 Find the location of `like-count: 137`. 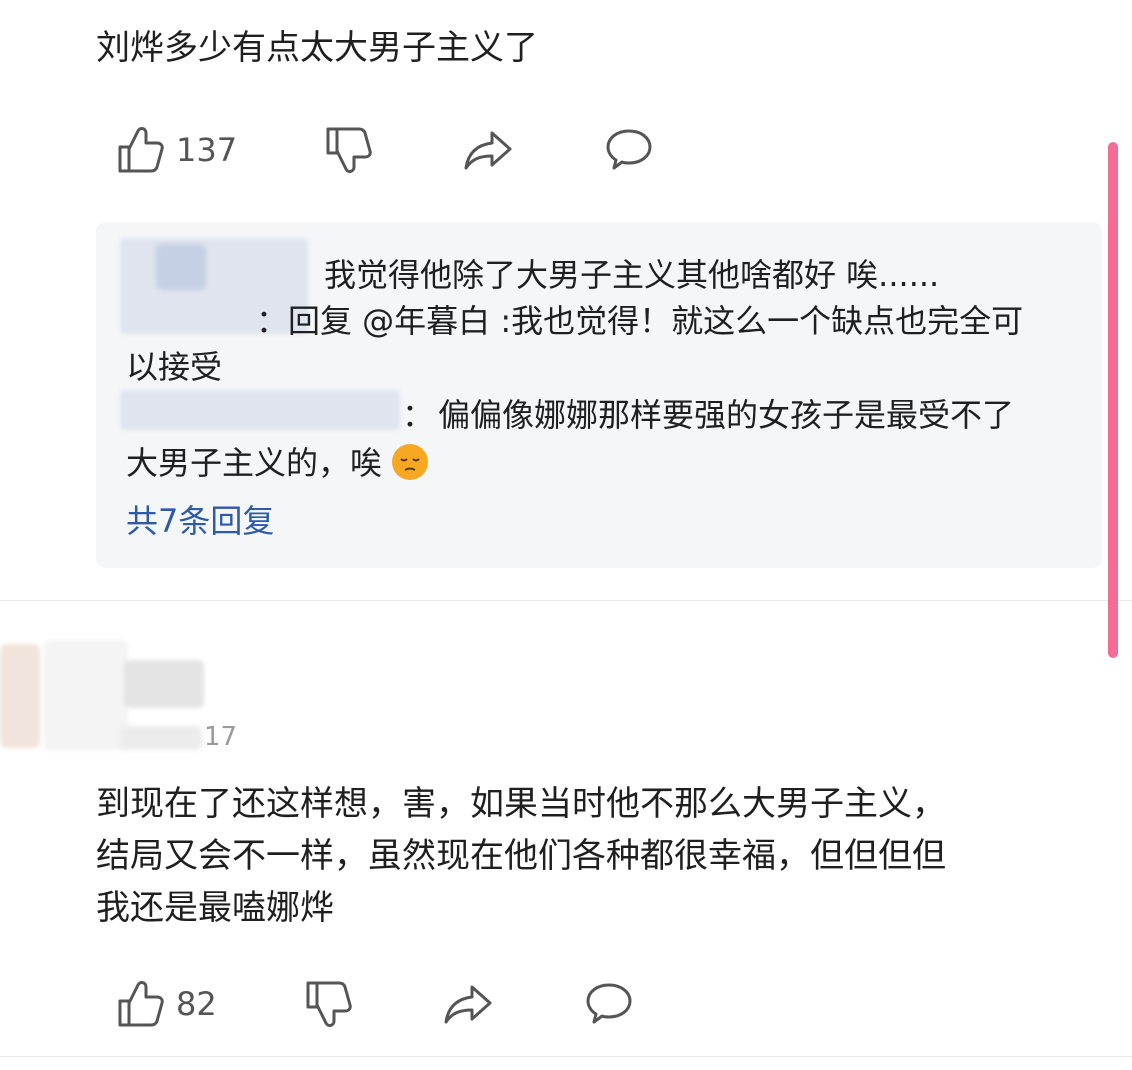

like-count: 137 is located at coordinates (207, 150).